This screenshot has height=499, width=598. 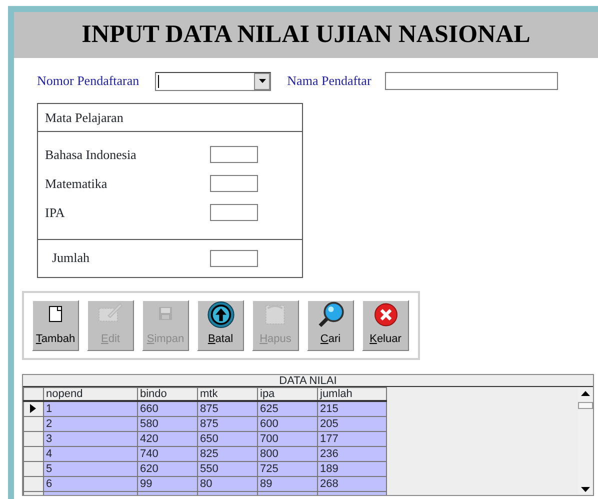 I want to click on table-cell: 625, so click(x=288, y=408).